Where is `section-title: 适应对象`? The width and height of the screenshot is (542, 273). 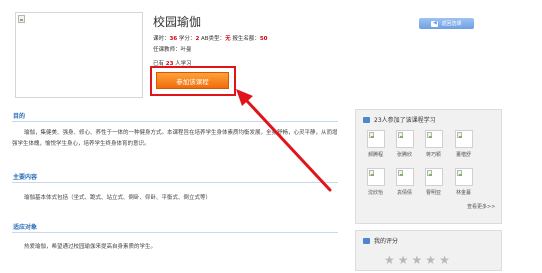
section-title: 适应对象 is located at coordinates (25, 227).